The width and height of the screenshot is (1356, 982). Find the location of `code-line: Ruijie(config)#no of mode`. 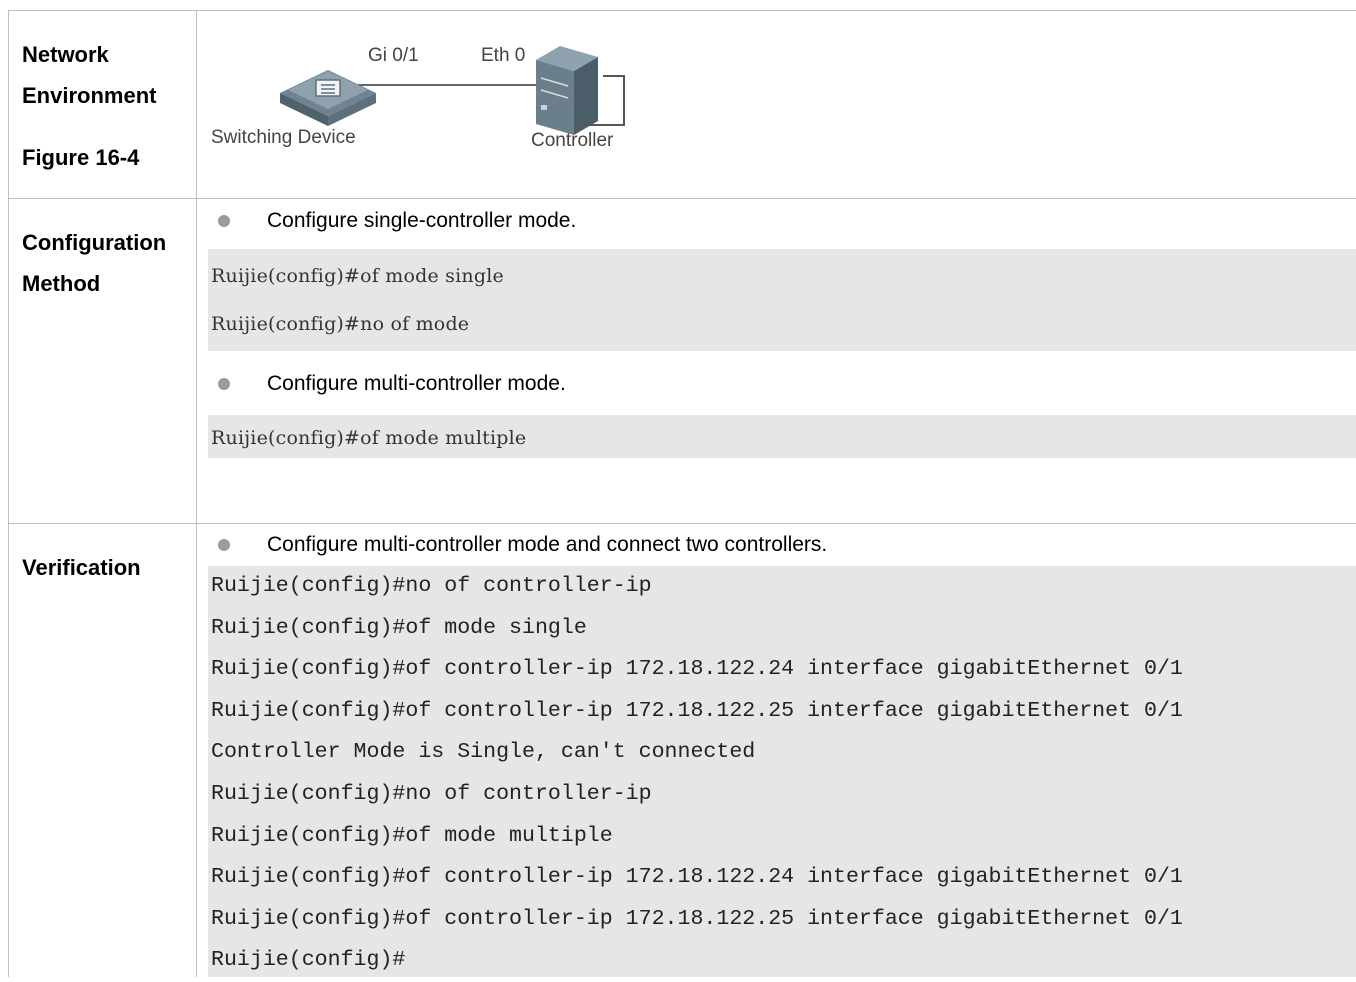

code-line: Ruijie(config)#no of mode is located at coordinates (340, 324).